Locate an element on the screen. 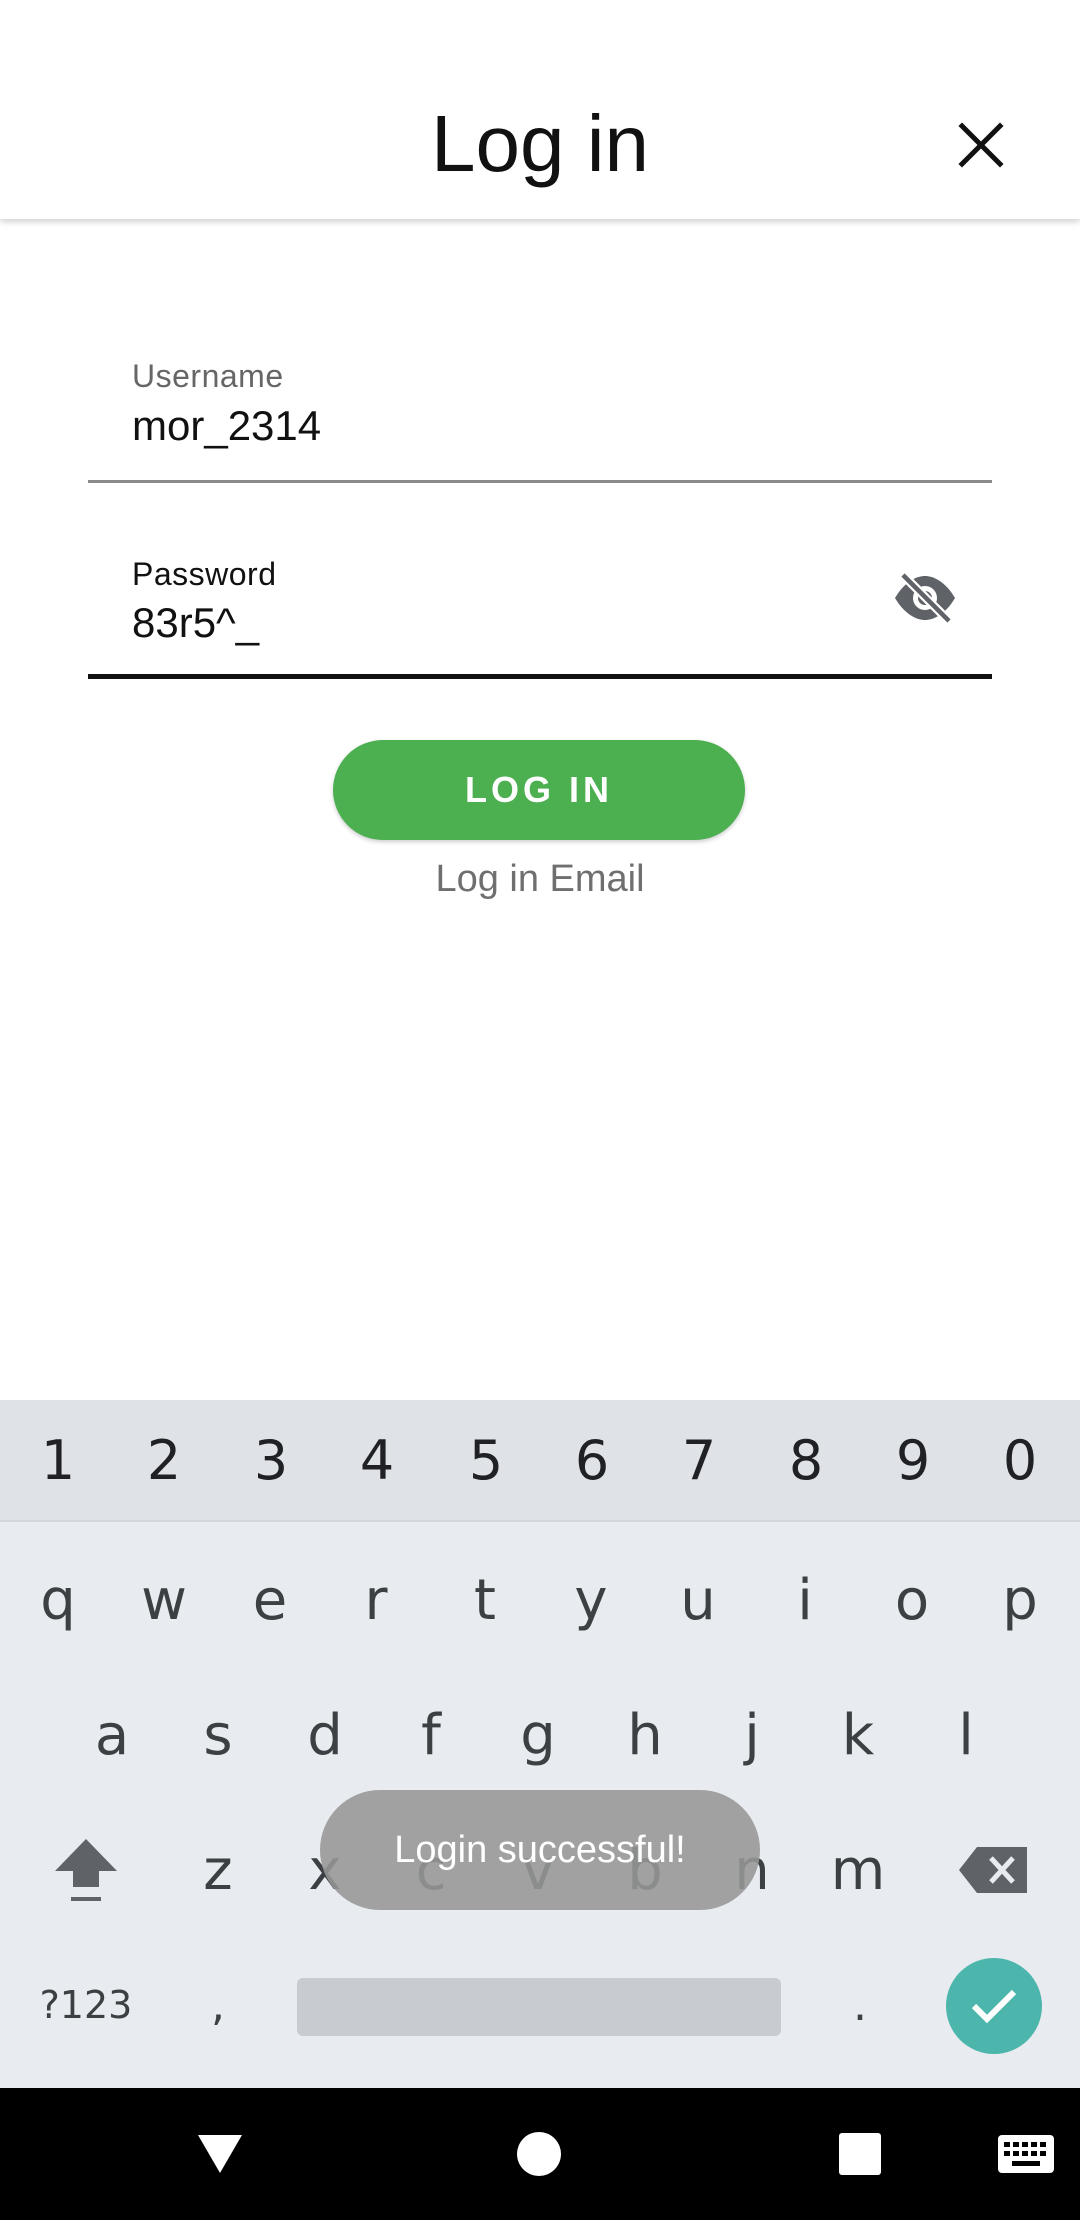  symbols-key: ?123 is located at coordinates (86, 2005).